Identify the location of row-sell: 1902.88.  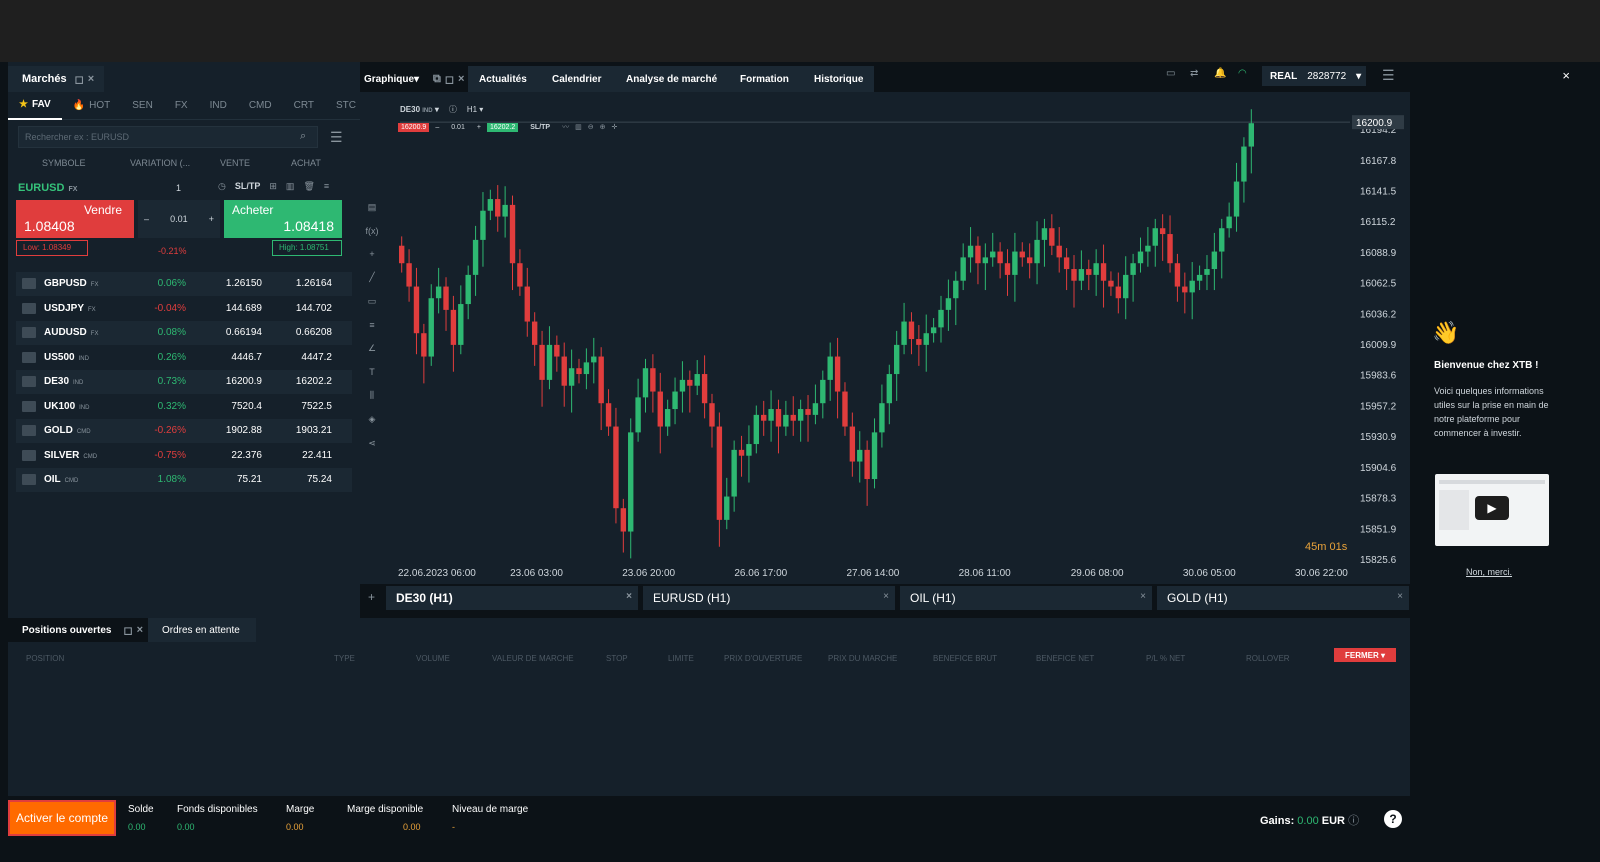
(235, 430).